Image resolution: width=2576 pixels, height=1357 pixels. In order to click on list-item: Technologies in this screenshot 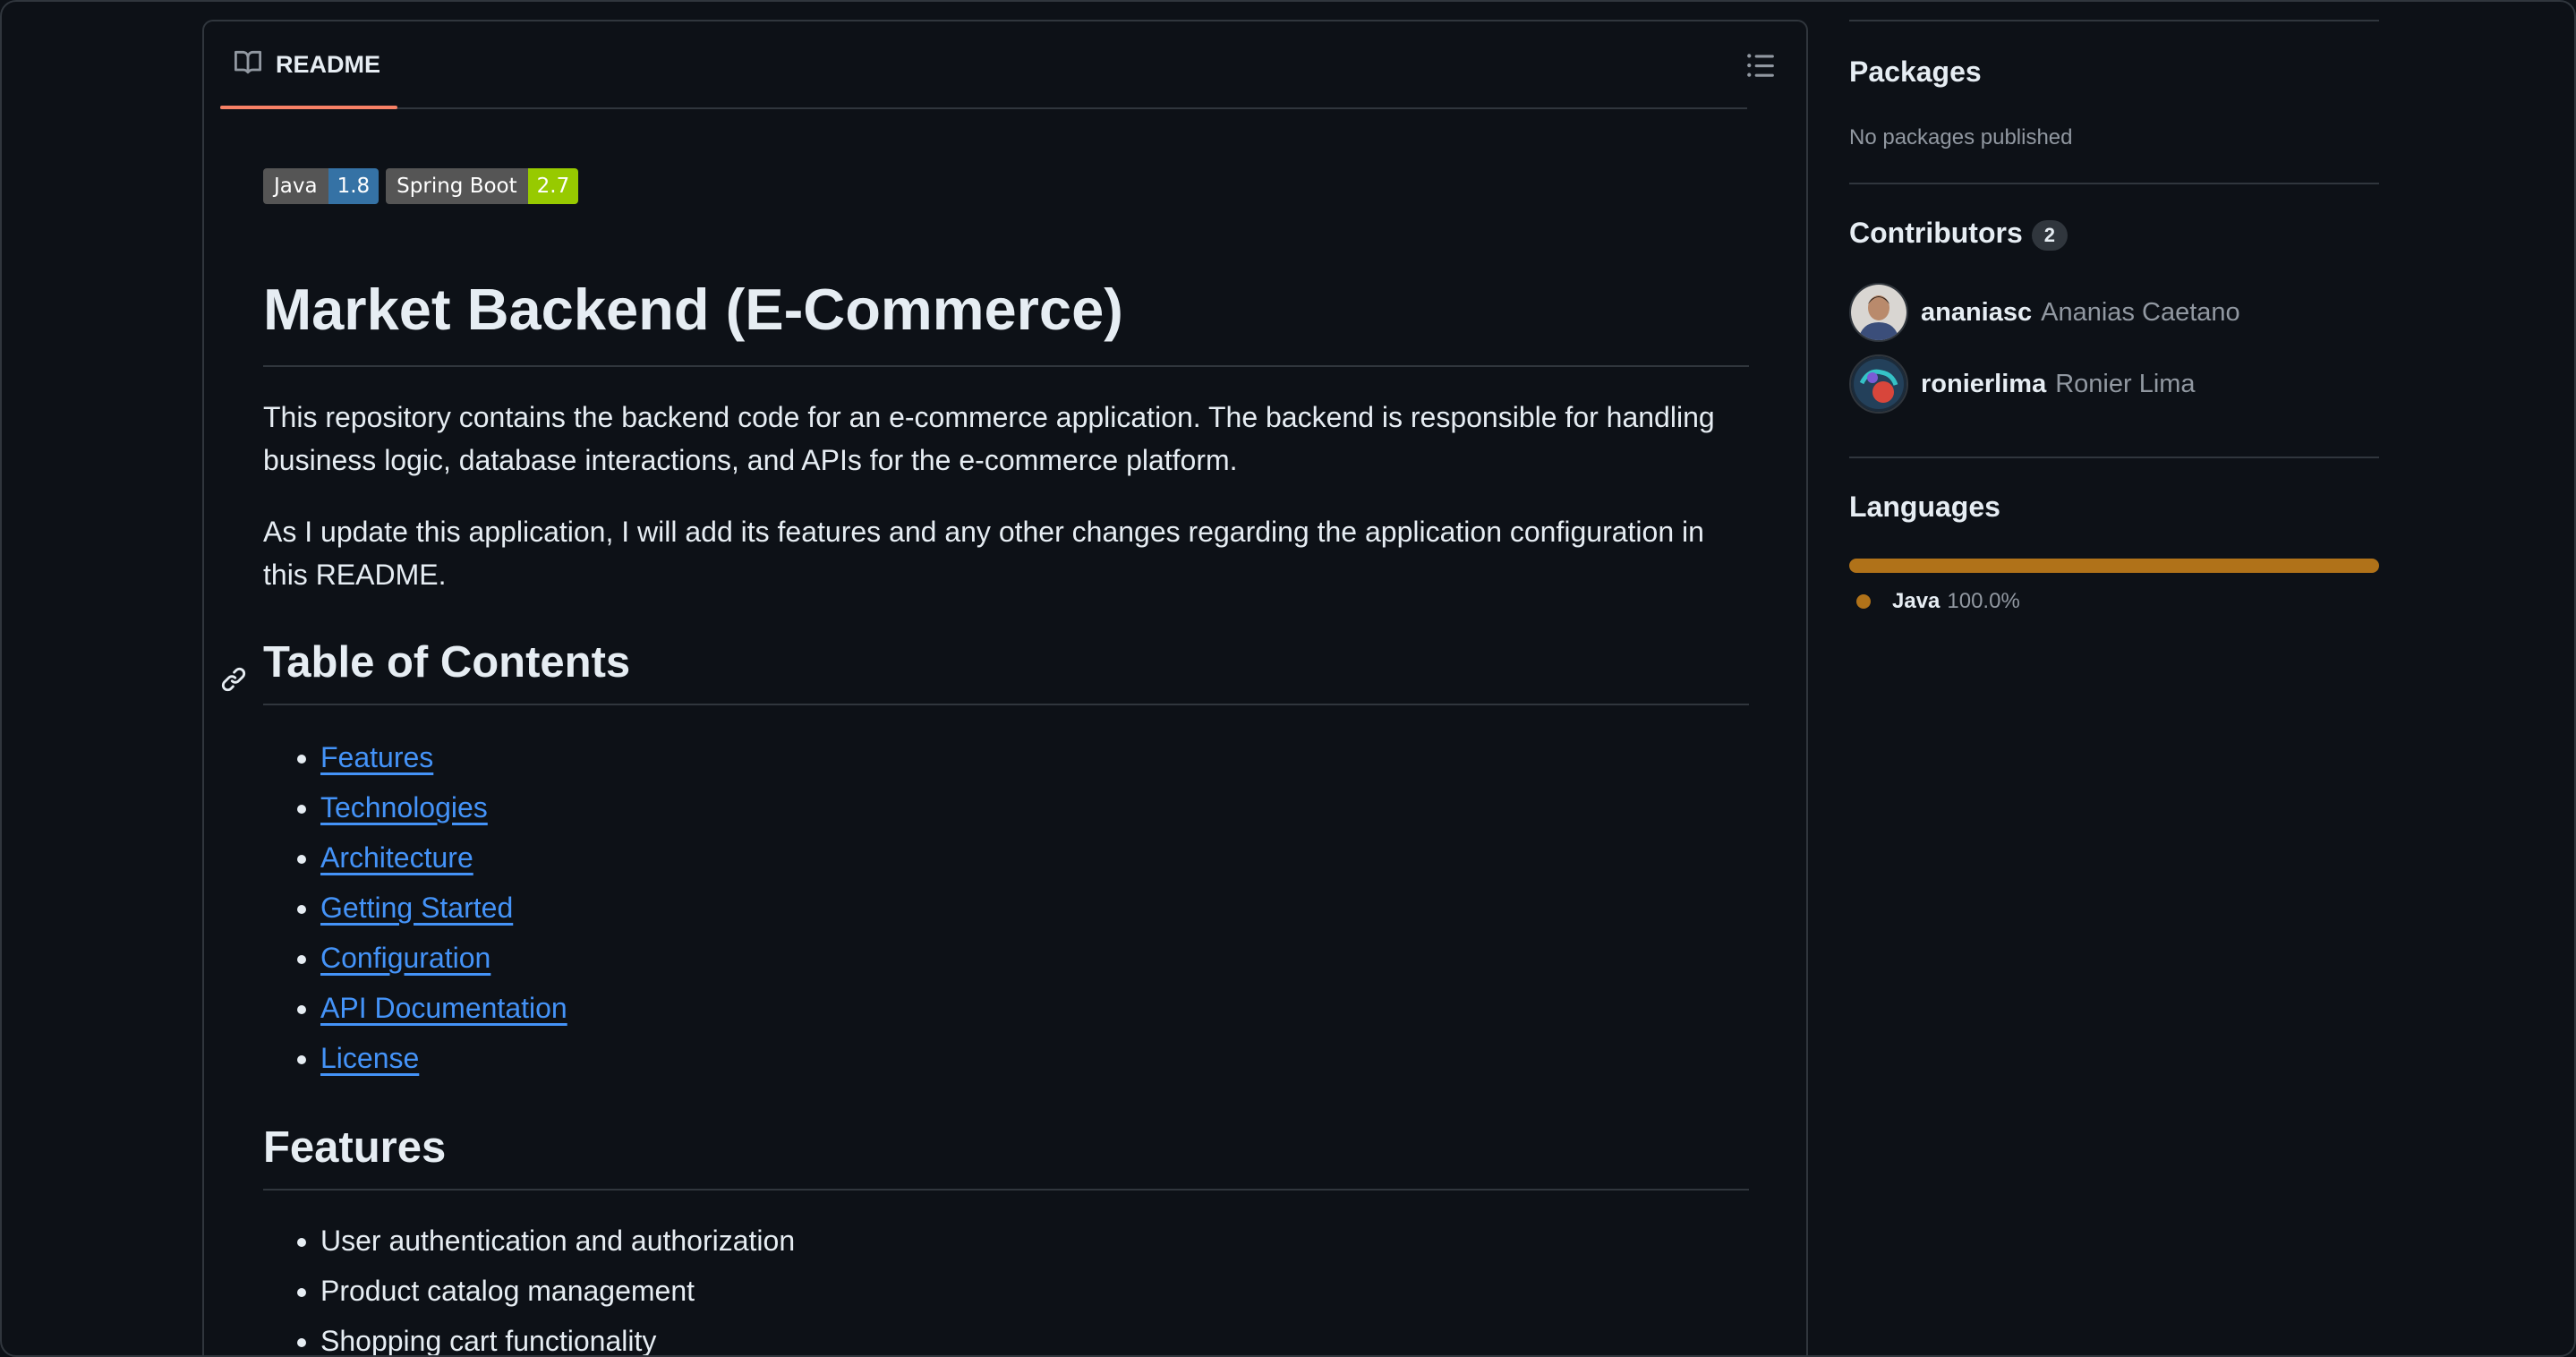, I will do `click(443, 807)`.